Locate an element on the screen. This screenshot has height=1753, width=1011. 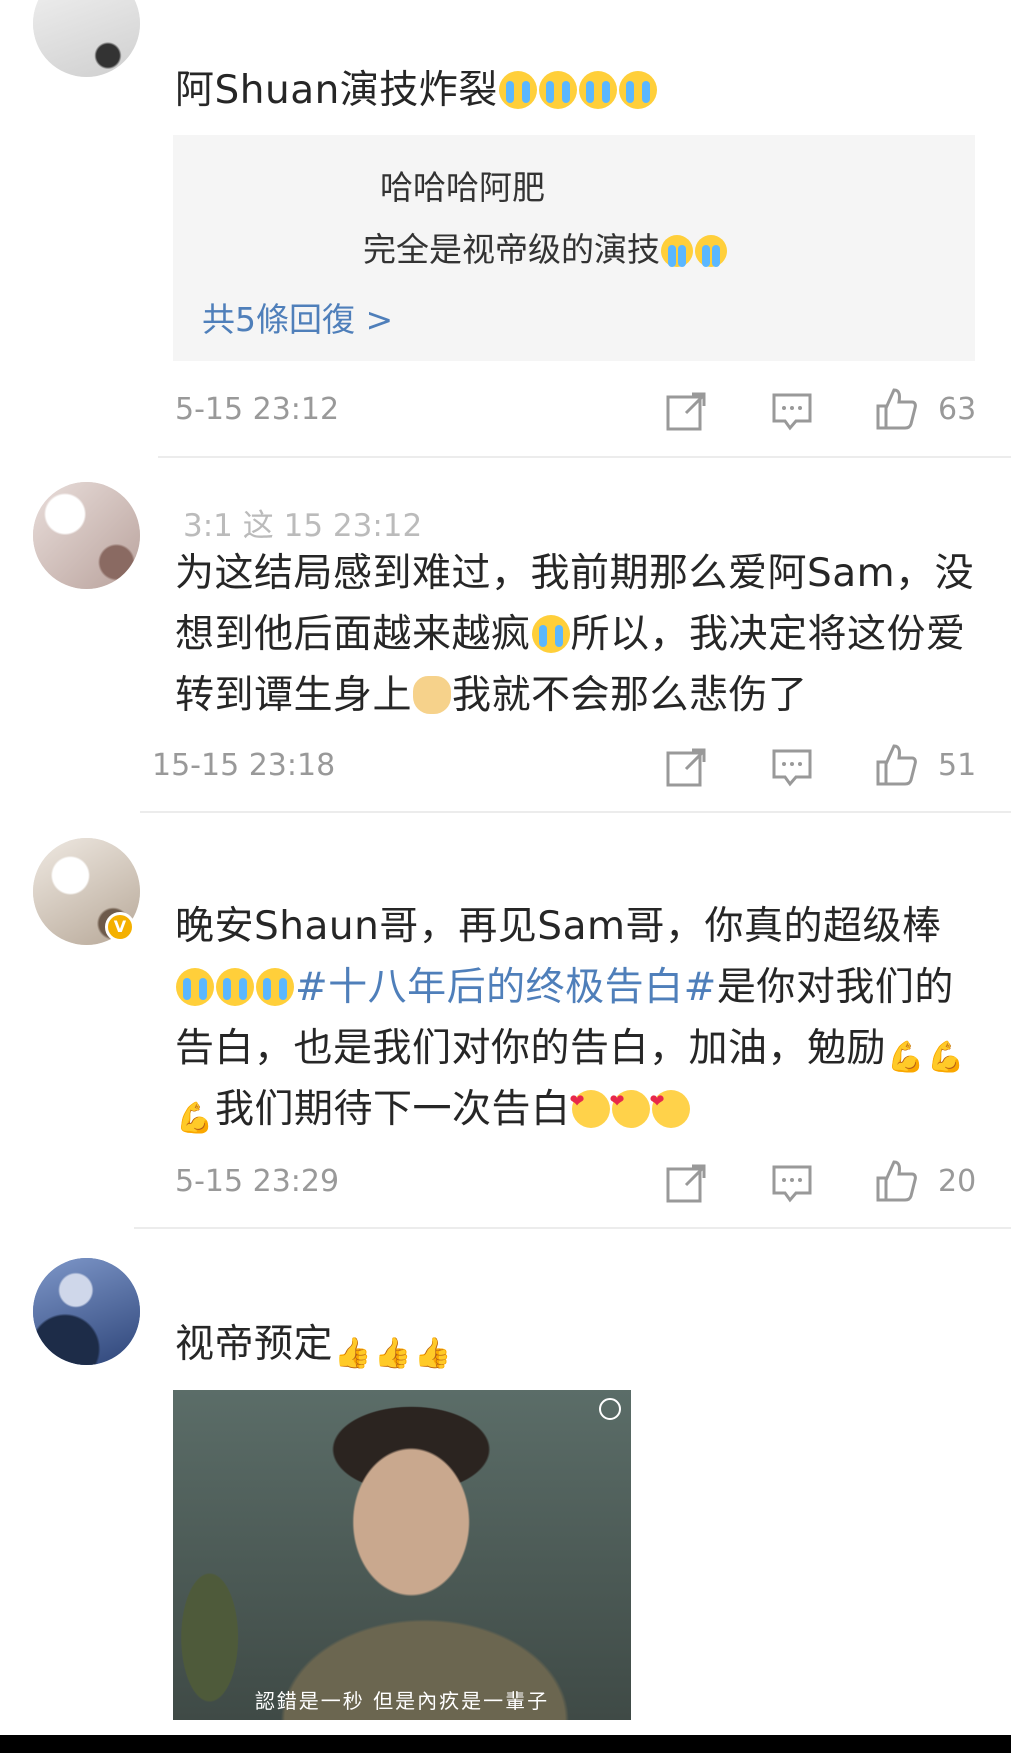
doge-emoji-icon is located at coordinates (432, 695).